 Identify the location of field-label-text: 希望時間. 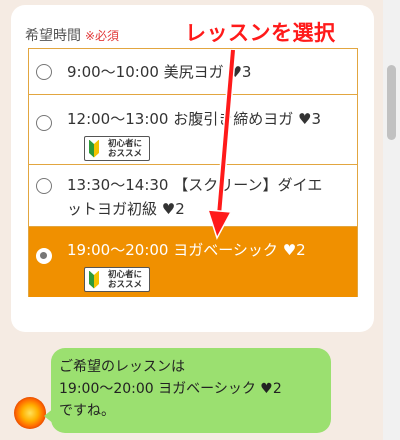
(53, 36).